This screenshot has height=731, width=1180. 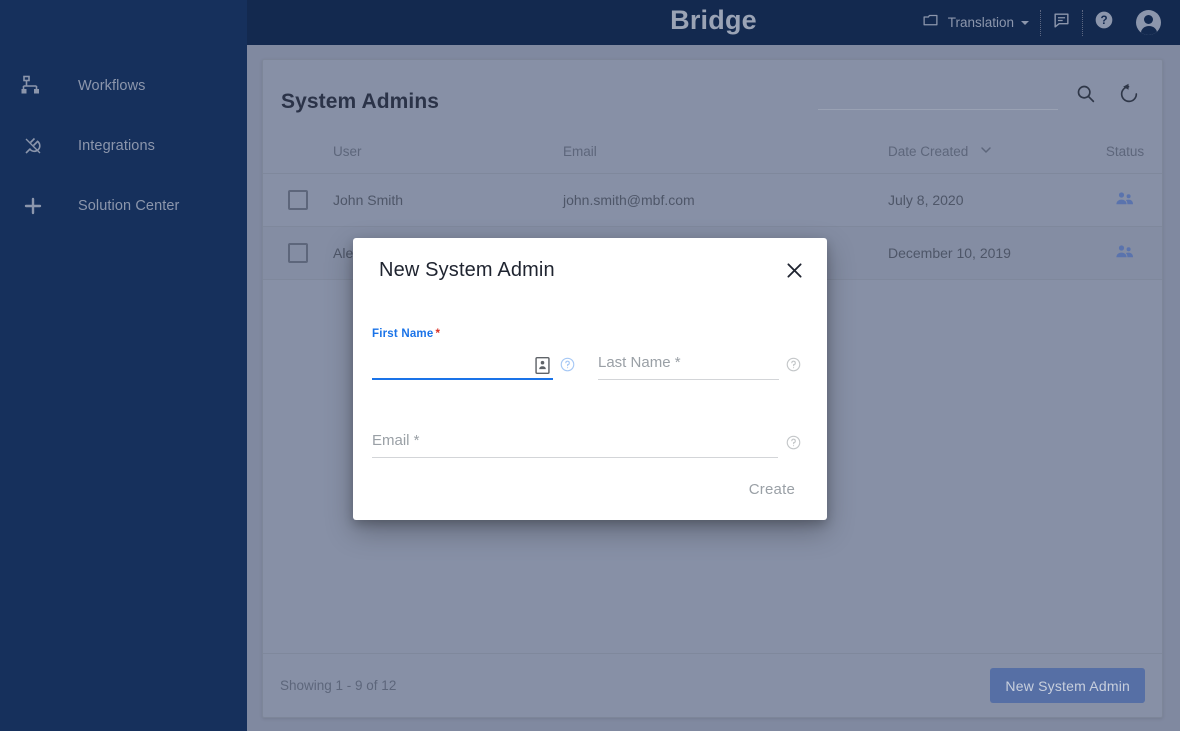 What do you see at coordinates (542, 365) in the screenshot?
I see `contact-card-icon` at bounding box center [542, 365].